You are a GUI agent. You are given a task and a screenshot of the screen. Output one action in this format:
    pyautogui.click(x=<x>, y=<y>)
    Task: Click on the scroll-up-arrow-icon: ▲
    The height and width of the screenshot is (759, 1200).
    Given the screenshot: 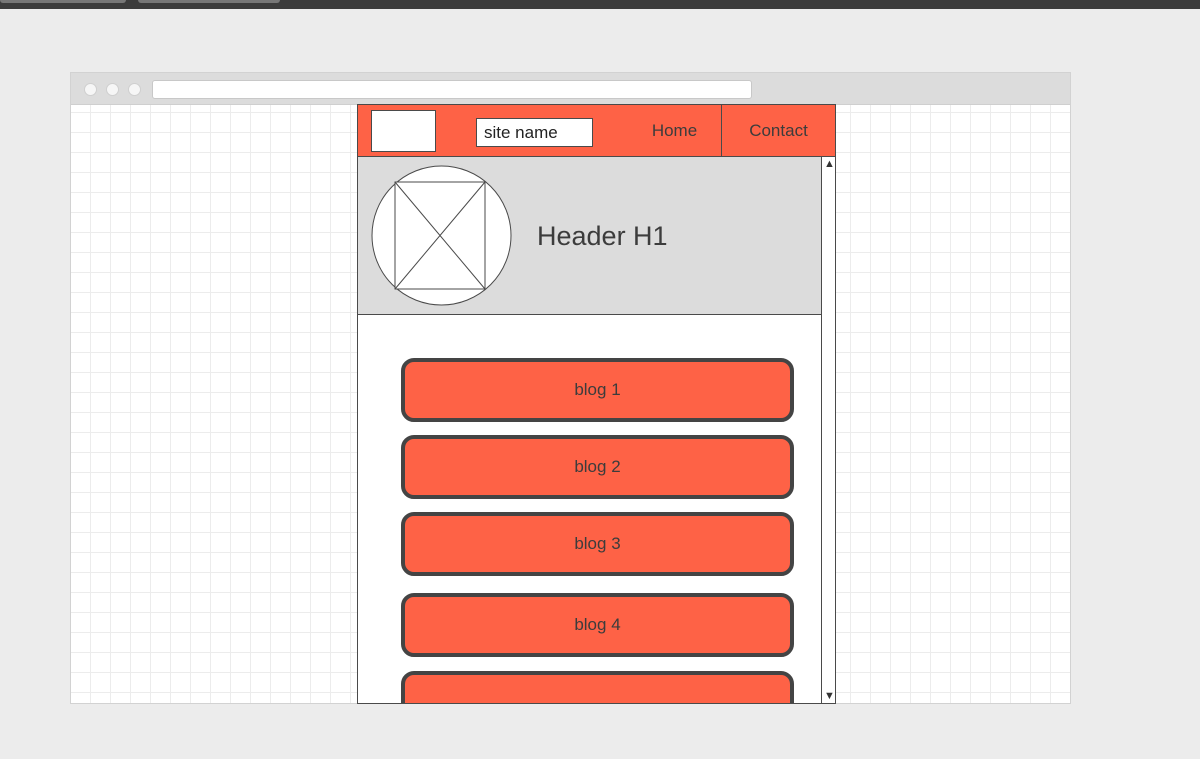 What is the action you would take?
    pyautogui.click(x=829, y=164)
    